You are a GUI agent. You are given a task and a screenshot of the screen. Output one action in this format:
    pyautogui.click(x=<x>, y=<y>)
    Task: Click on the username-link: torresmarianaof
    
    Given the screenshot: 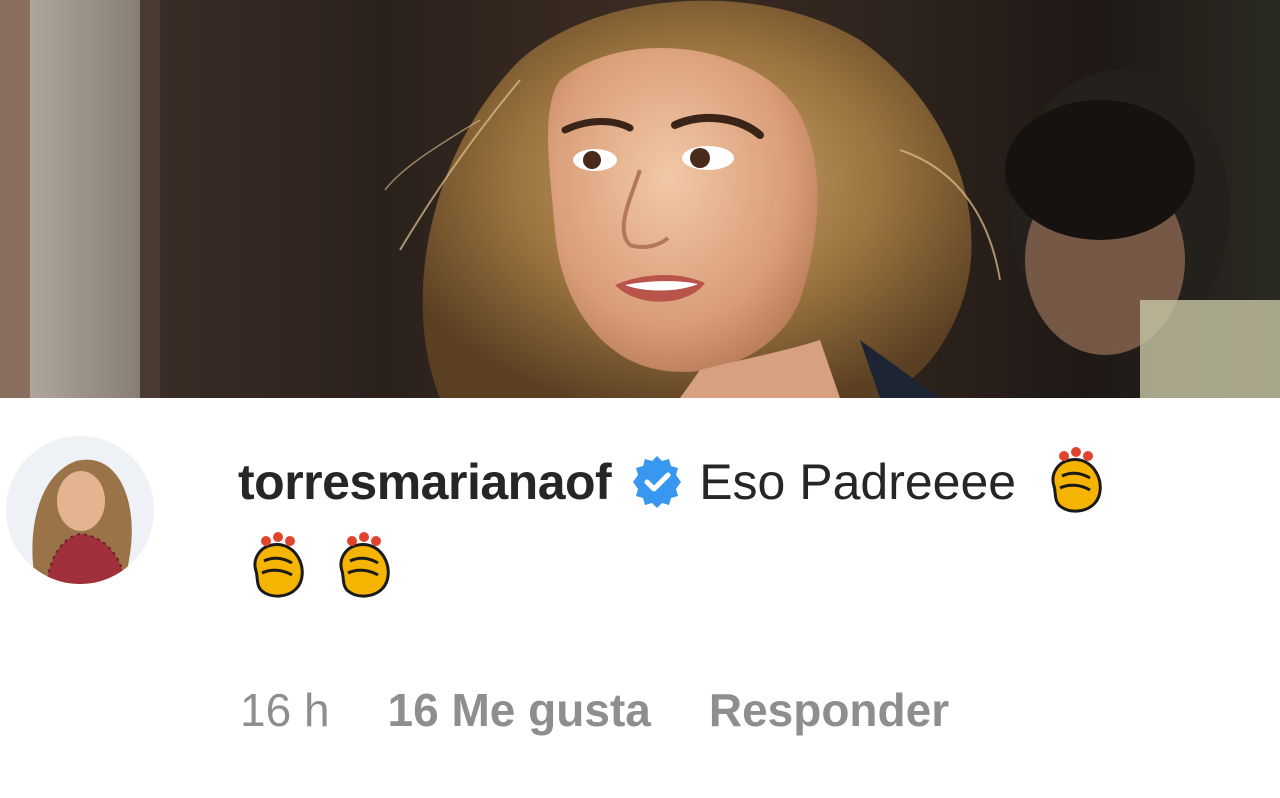 What is the action you would take?
    pyautogui.click(x=425, y=482)
    